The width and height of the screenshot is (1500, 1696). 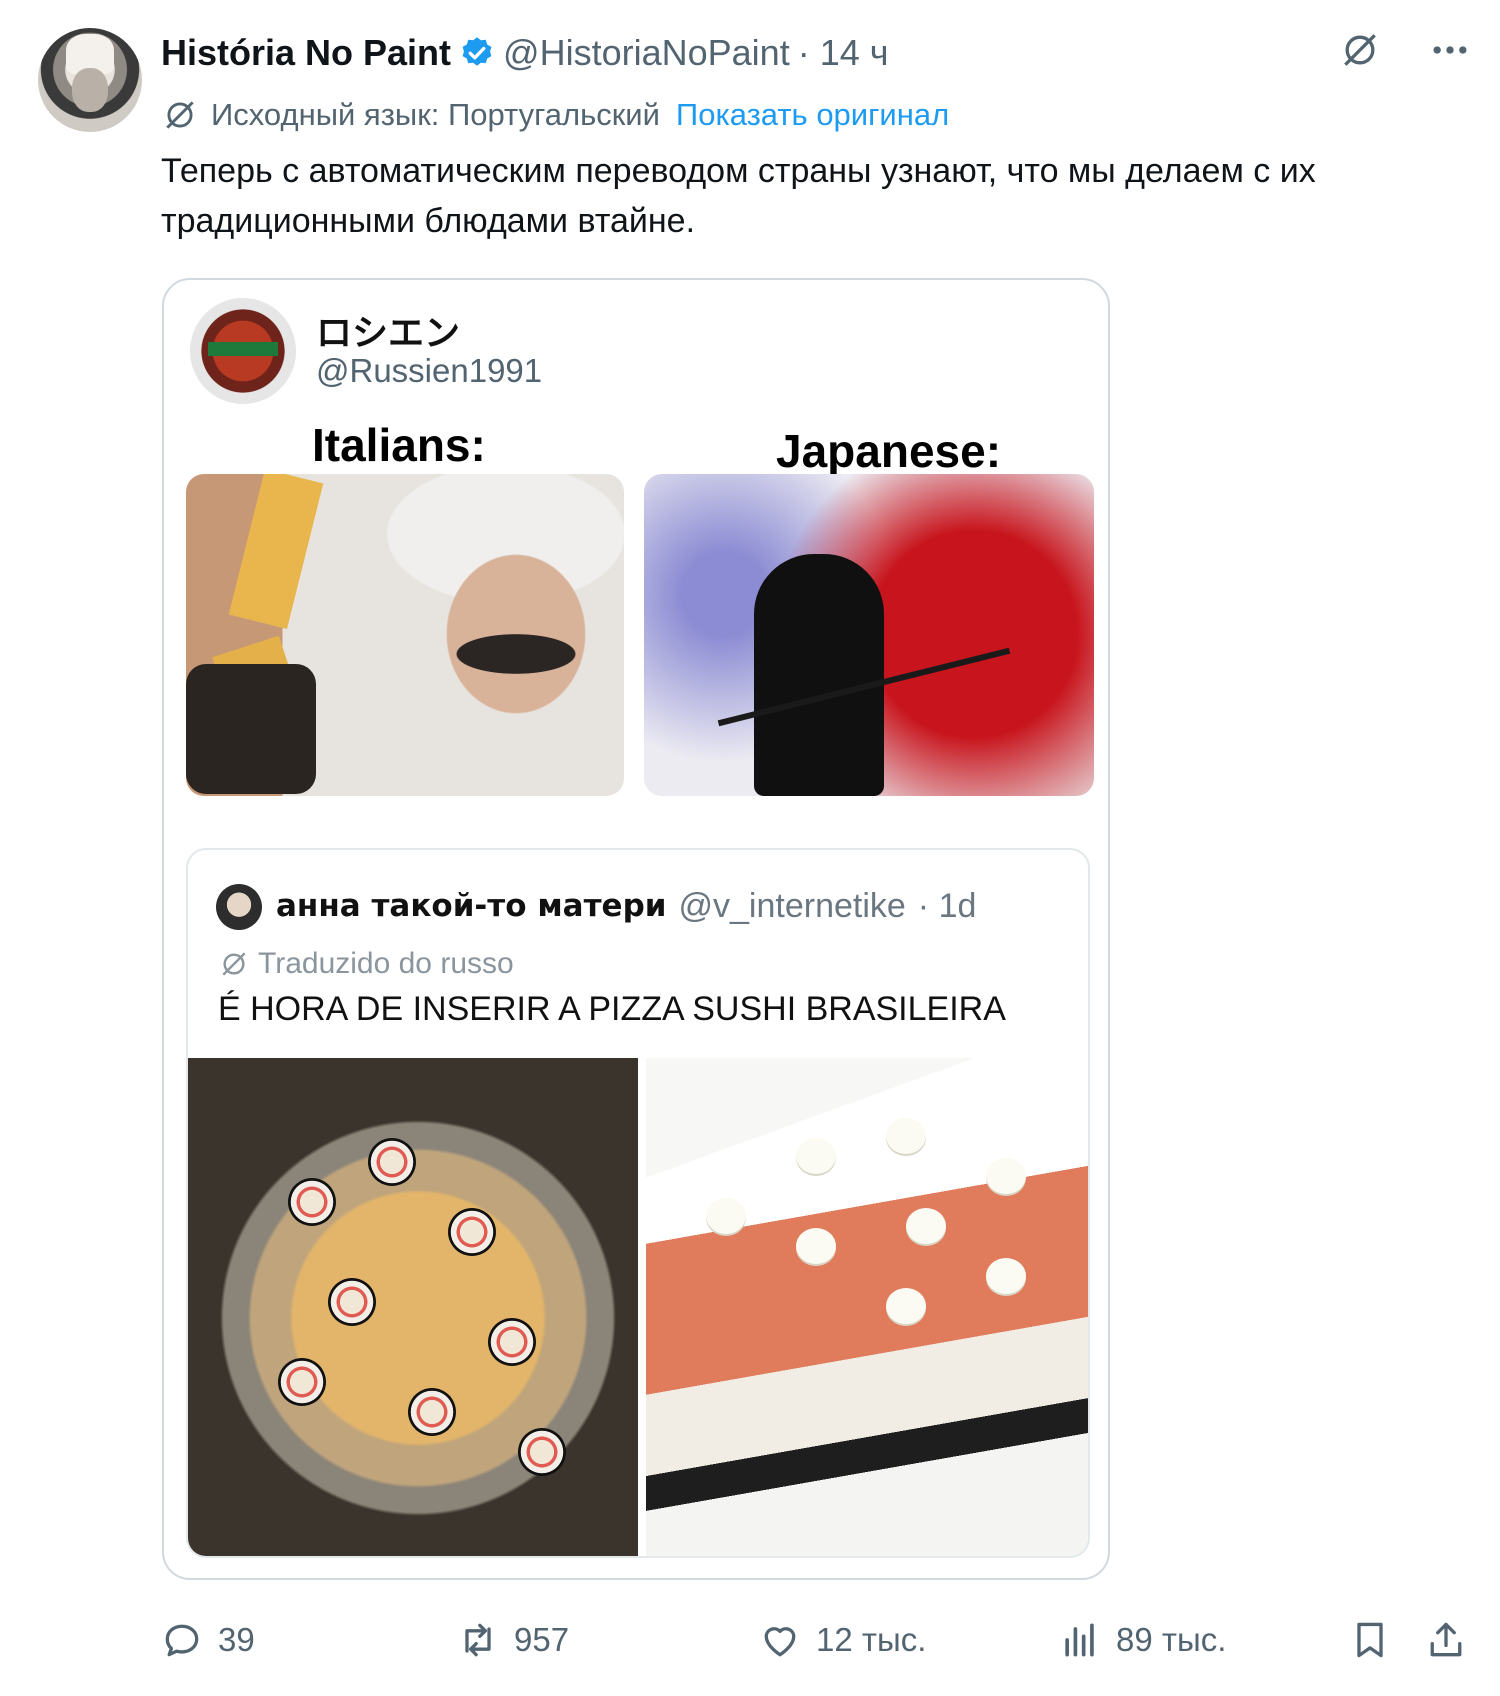 What do you see at coordinates (239, 907) in the screenshot?
I see `quoted-avatar` at bounding box center [239, 907].